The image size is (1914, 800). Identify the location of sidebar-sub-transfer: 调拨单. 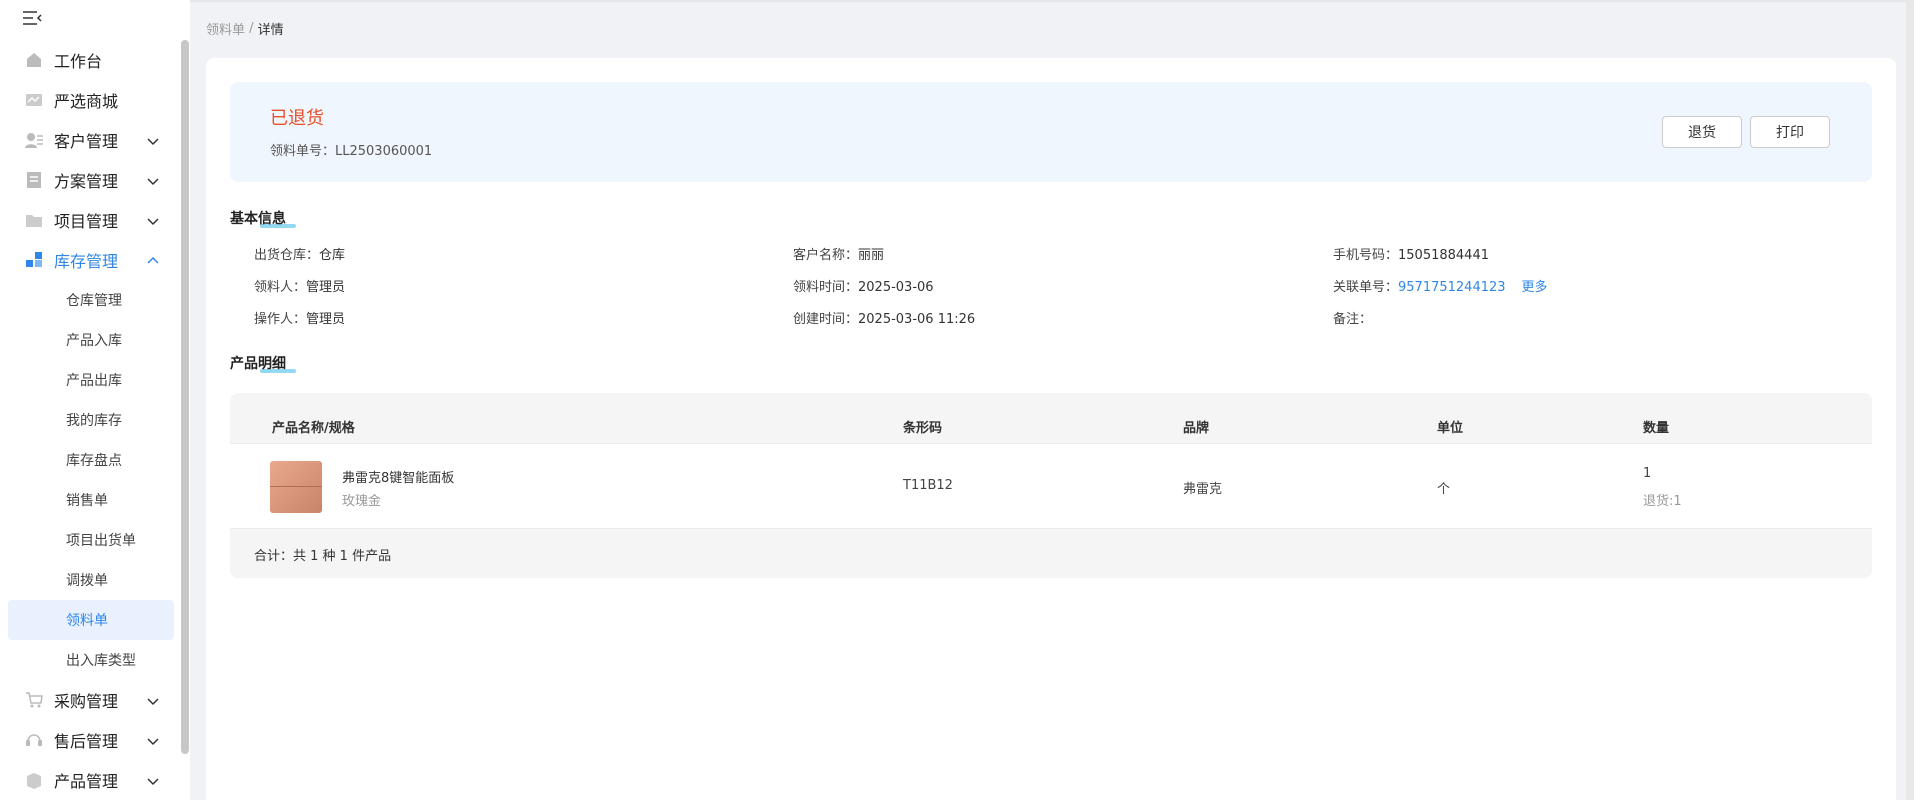
(91, 580).